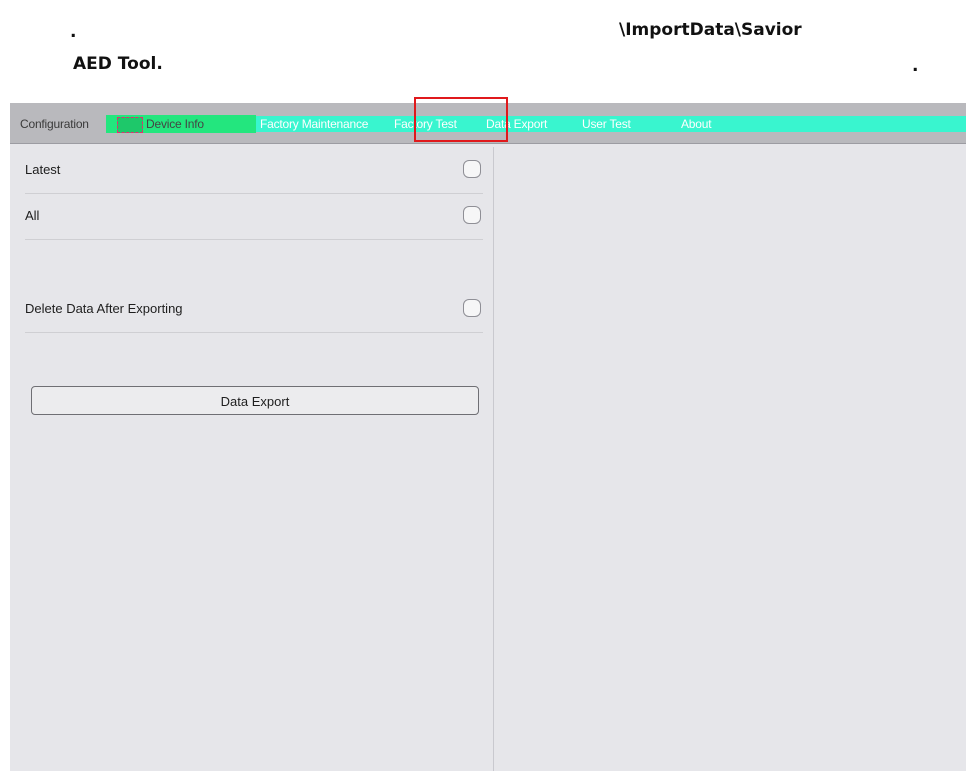  I want to click on document-path-text: \ImportData\Savior, so click(710, 30).